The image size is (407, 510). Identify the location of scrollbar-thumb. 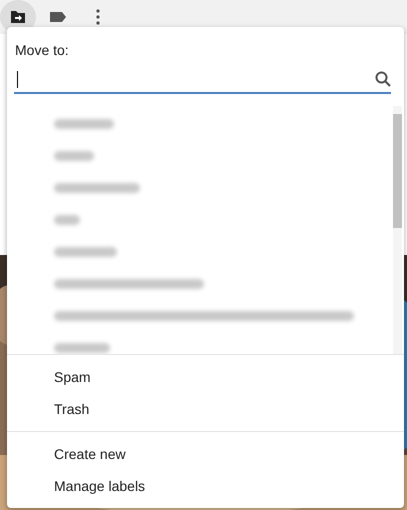
(397, 171).